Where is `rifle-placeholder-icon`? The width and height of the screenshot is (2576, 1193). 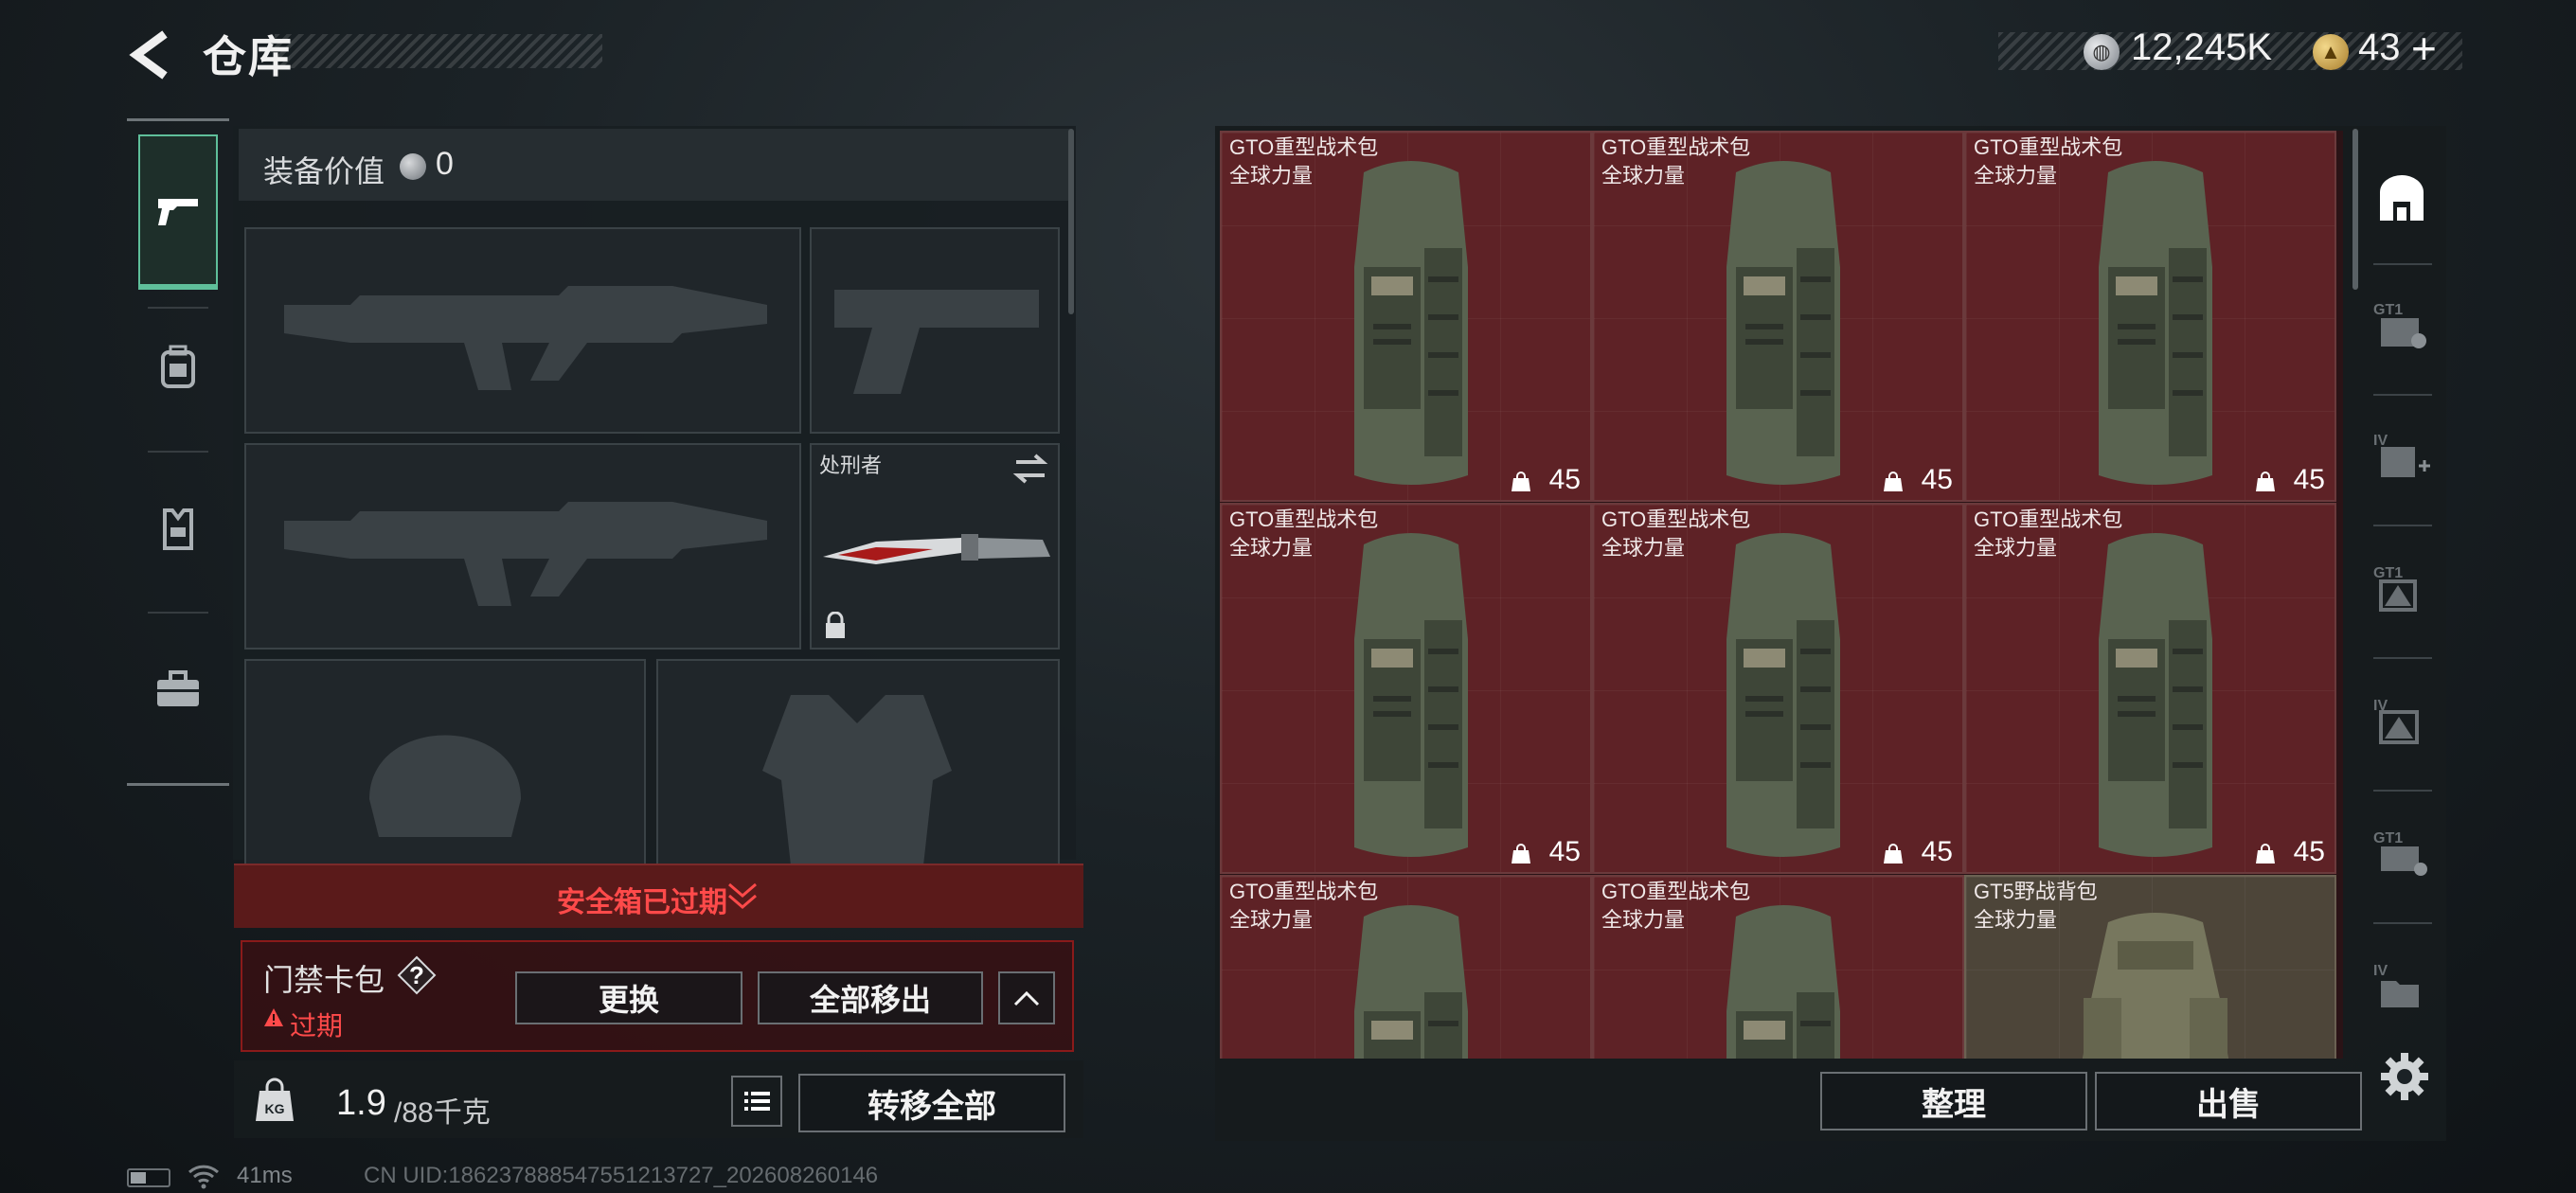
rifle-placeholder-icon is located at coordinates (525, 338).